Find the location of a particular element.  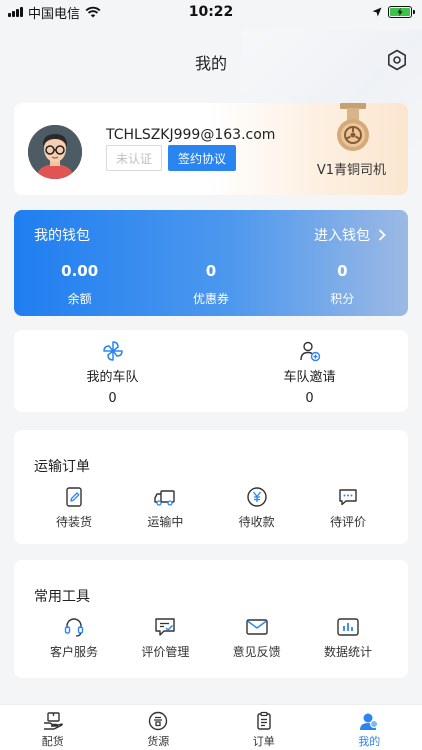

location-arrow-icon is located at coordinates (377, 12).